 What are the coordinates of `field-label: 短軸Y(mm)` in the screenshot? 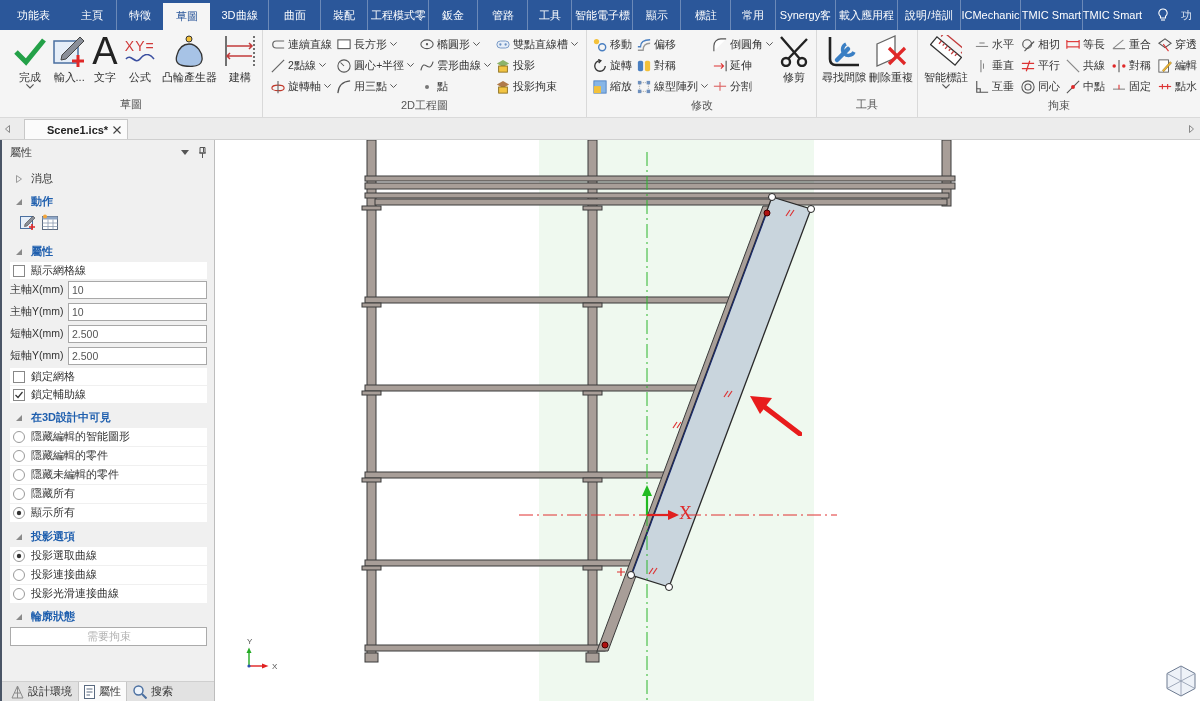 It's located at (37, 356).